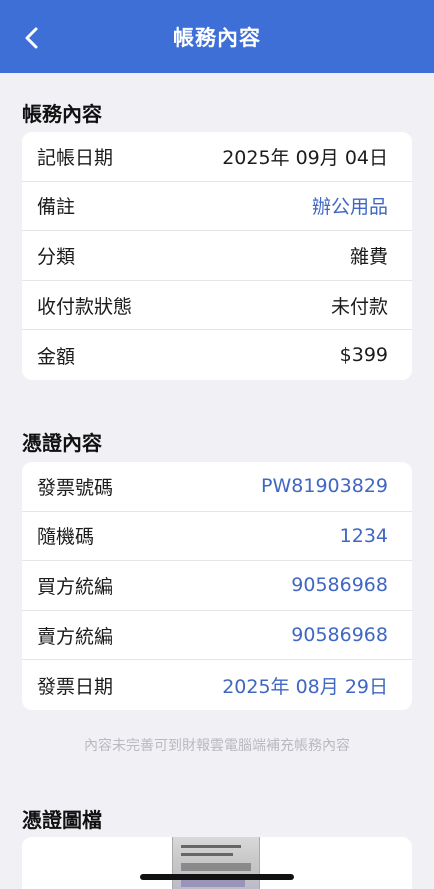 This screenshot has height=889, width=434. What do you see at coordinates (66, 537) in the screenshot?
I see `row-label: 隨機碼` at bounding box center [66, 537].